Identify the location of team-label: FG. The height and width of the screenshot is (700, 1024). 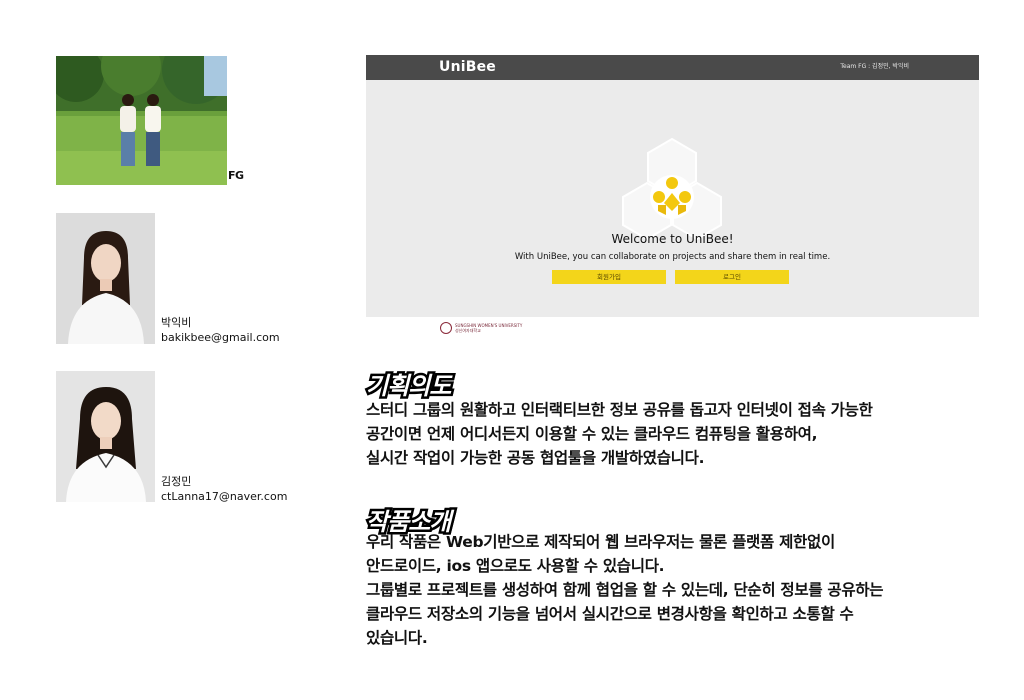
(236, 175).